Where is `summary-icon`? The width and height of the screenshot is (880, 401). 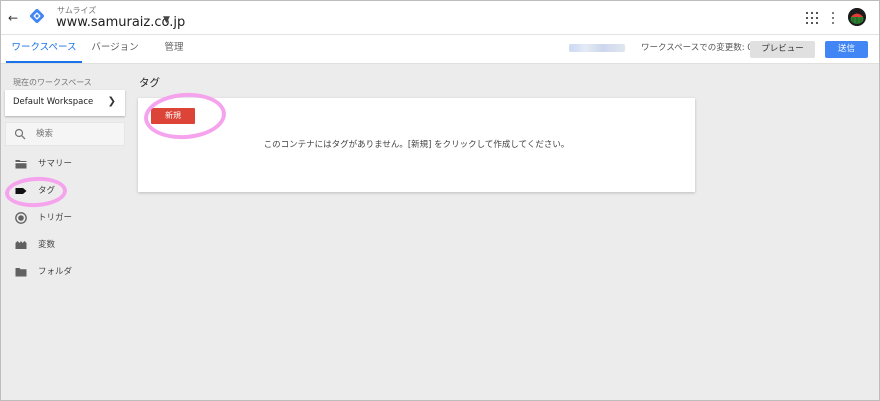 summary-icon is located at coordinates (21, 164).